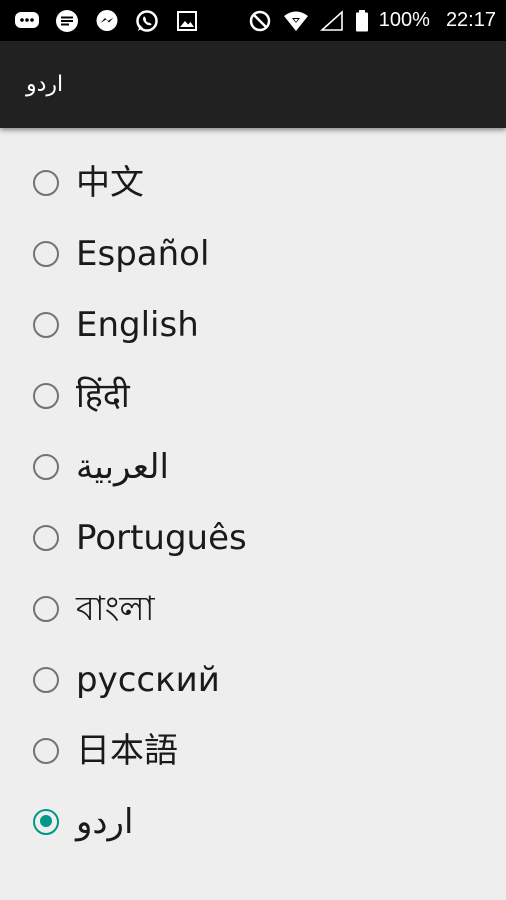 The width and height of the screenshot is (506, 900). What do you see at coordinates (130, 20) in the screenshot?
I see `notification-icons` at bounding box center [130, 20].